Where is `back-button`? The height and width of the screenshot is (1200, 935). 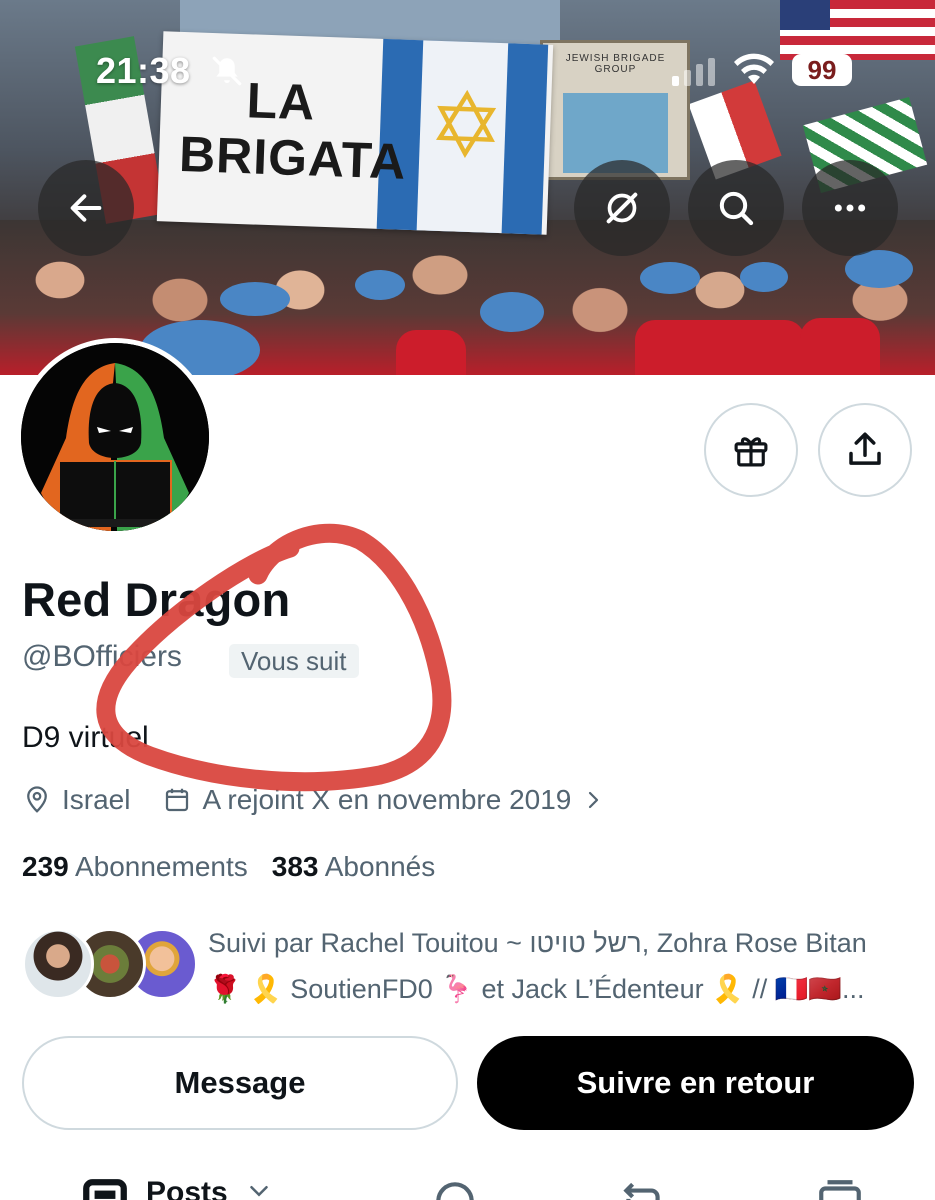 back-button is located at coordinates (86, 208).